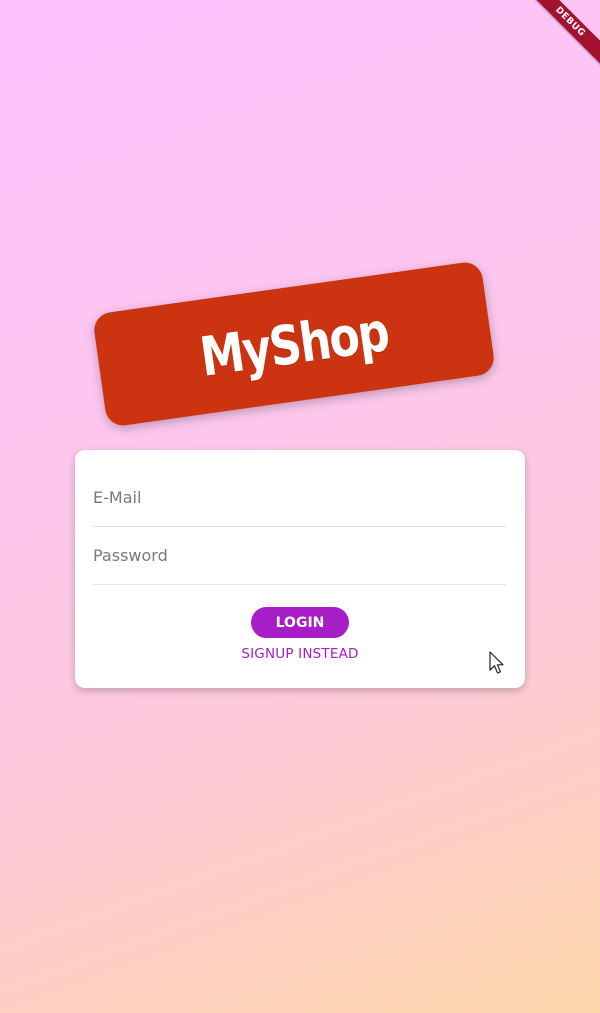 The width and height of the screenshot is (600, 1013). I want to click on app-logo: MyShop, so click(294, 344).